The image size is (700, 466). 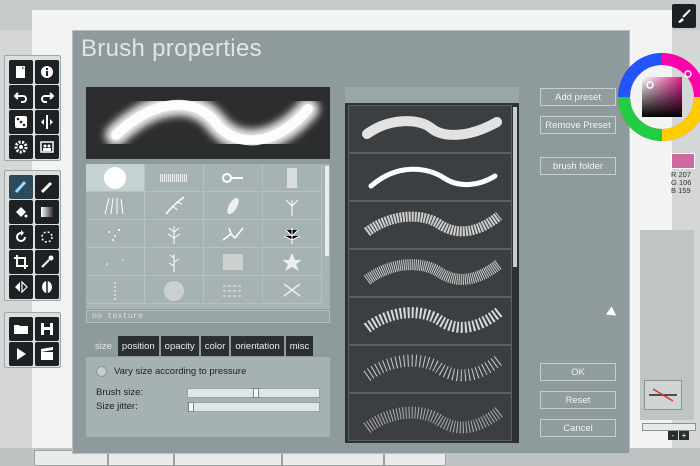 I want to click on crop-icon, so click(x=21, y=262).